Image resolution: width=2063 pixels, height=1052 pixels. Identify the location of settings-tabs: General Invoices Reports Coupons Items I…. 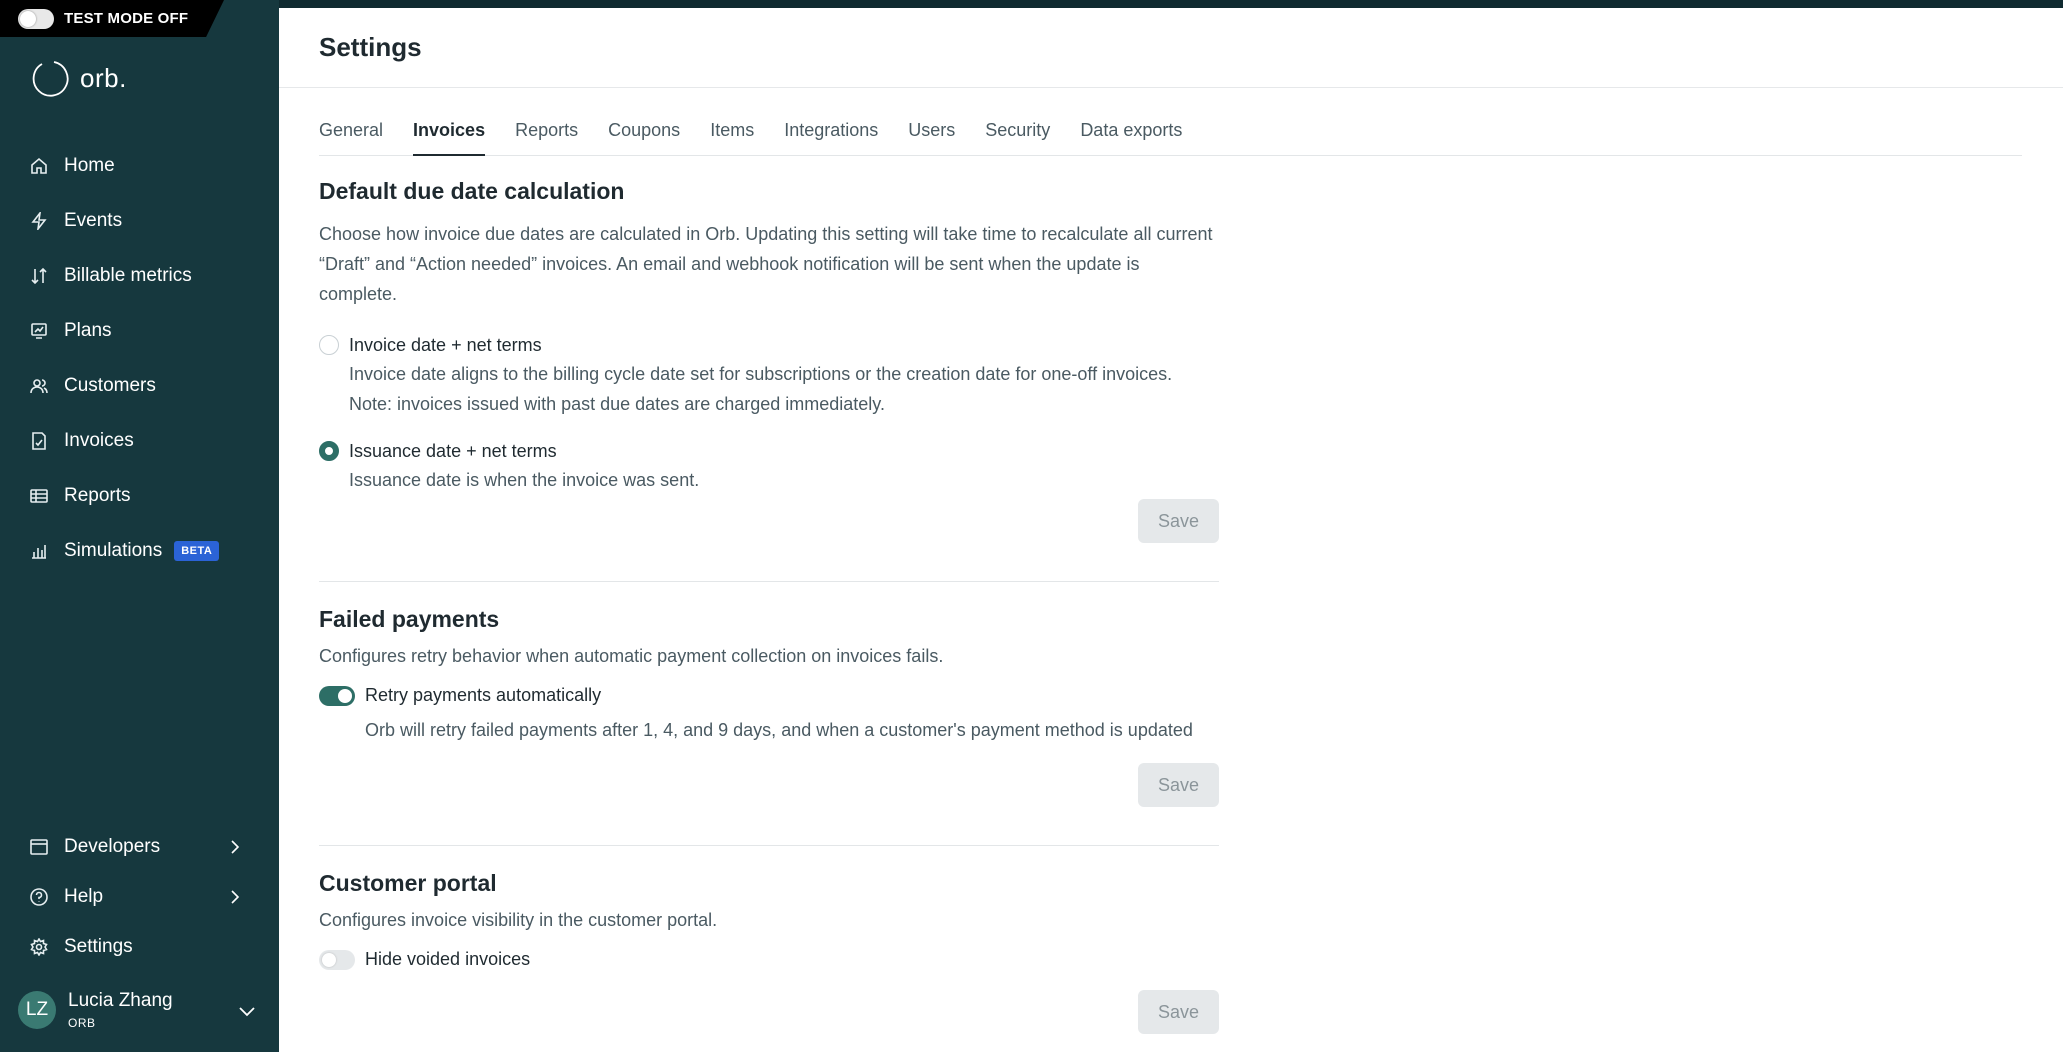
(1170, 132).